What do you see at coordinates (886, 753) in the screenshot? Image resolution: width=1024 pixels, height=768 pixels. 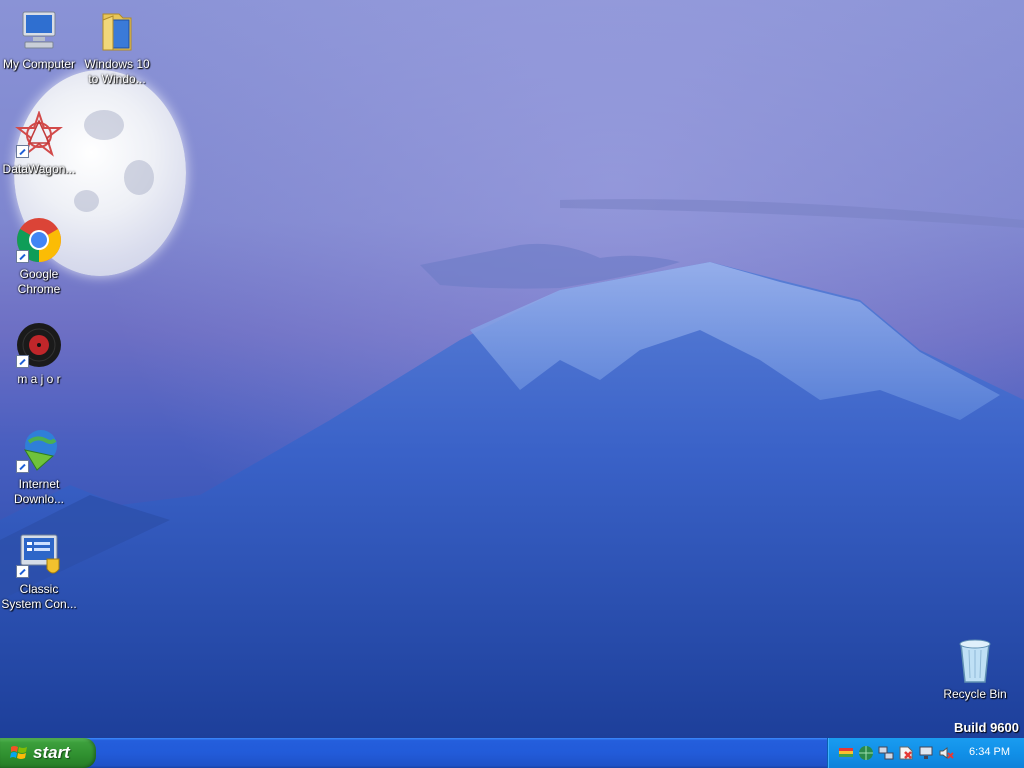 I see `network-computers-icon` at bounding box center [886, 753].